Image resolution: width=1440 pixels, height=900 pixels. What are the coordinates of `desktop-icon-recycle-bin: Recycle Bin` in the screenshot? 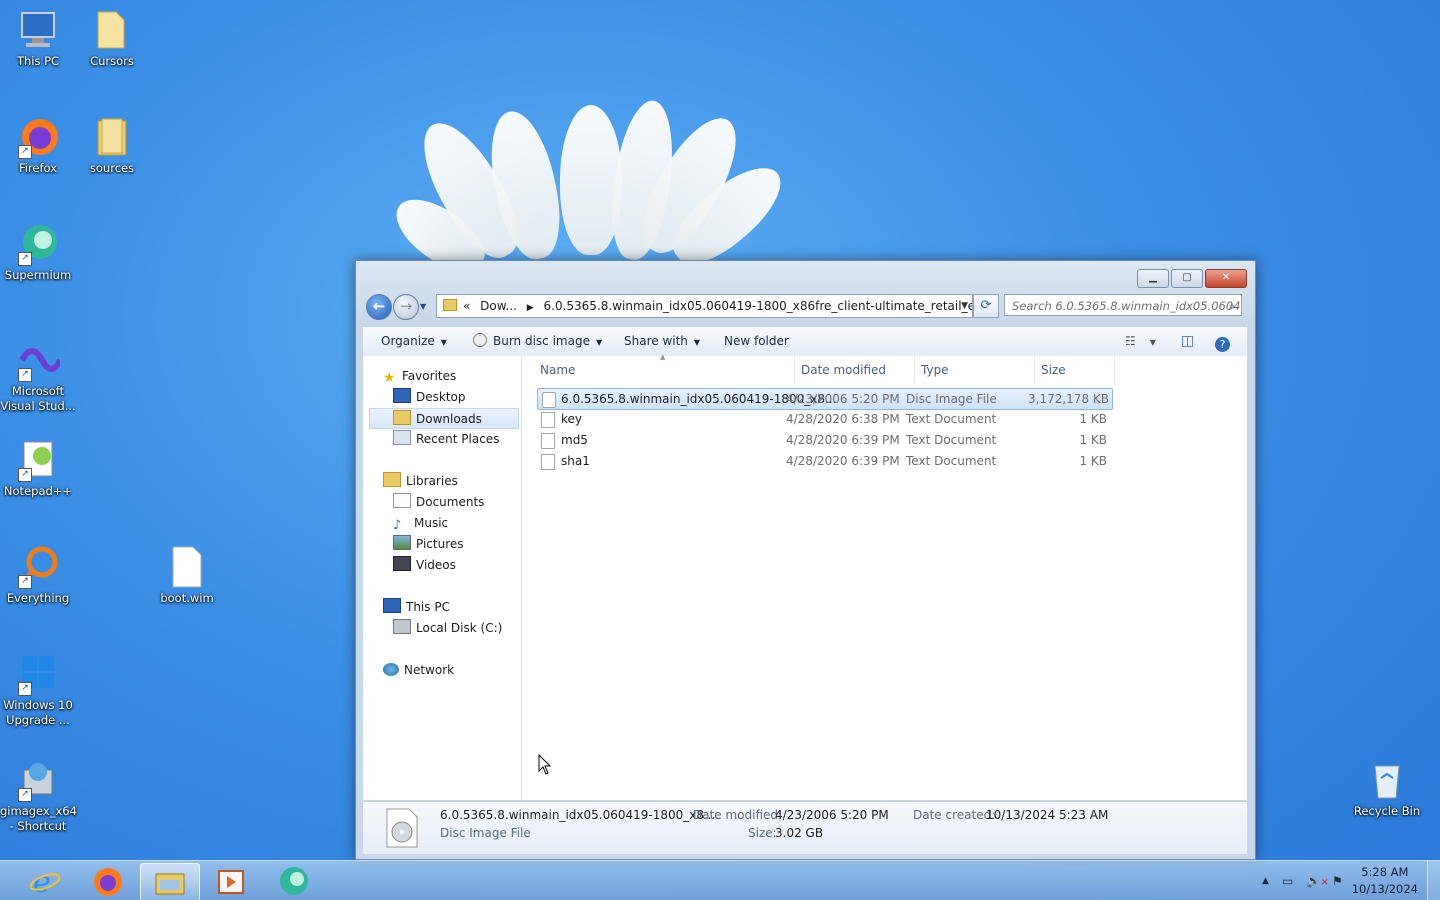 It's located at (1387, 788).